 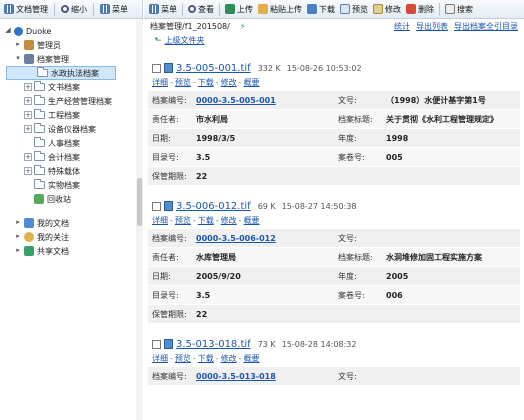 I want to click on tree-node-engineering: + 工程档案, so click(x=71, y=115).